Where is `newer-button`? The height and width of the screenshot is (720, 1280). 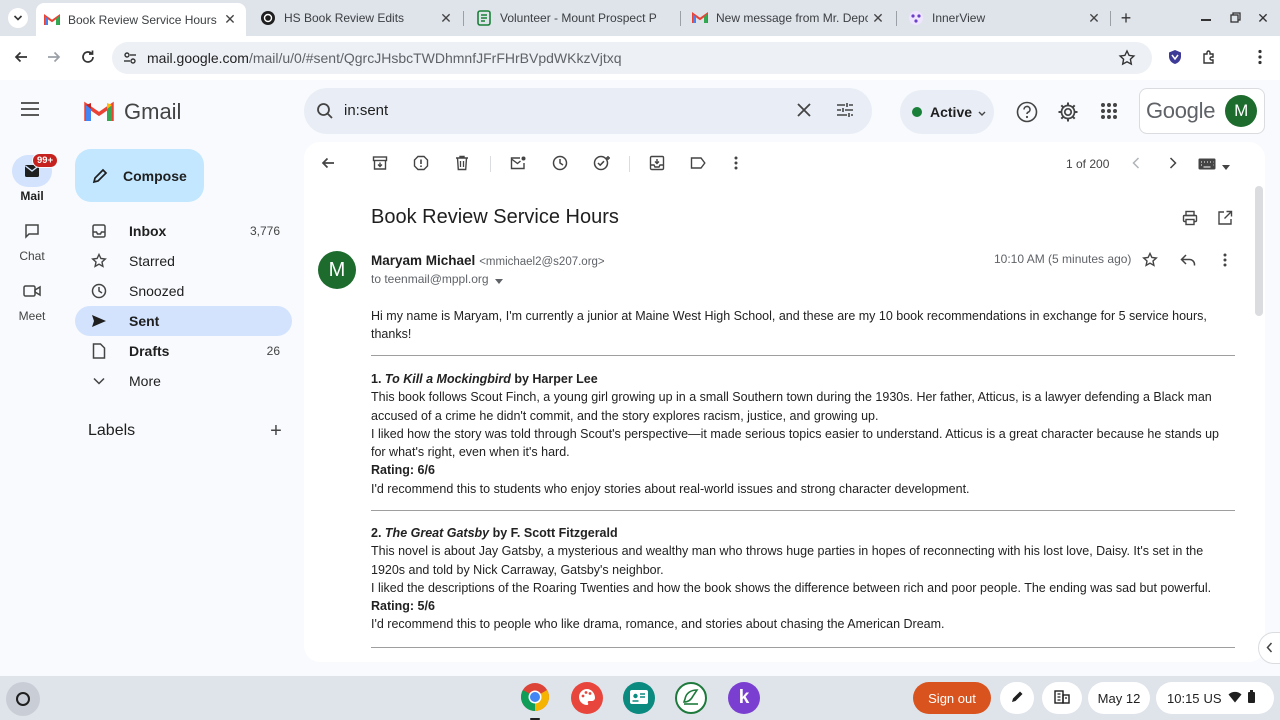
newer-button is located at coordinates (1136, 164).